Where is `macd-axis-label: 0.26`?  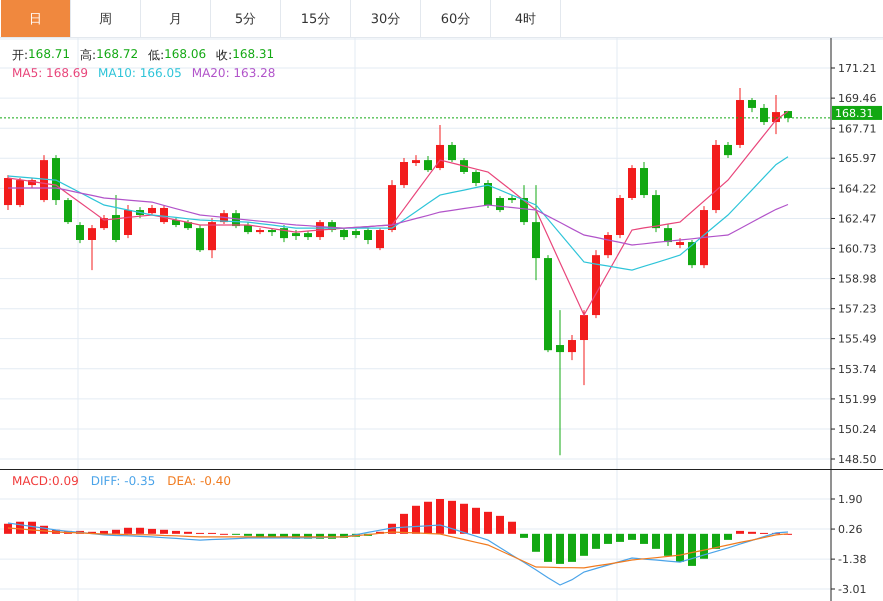
macd-axis-label: 0.26 is located at coordinates (850, 529).